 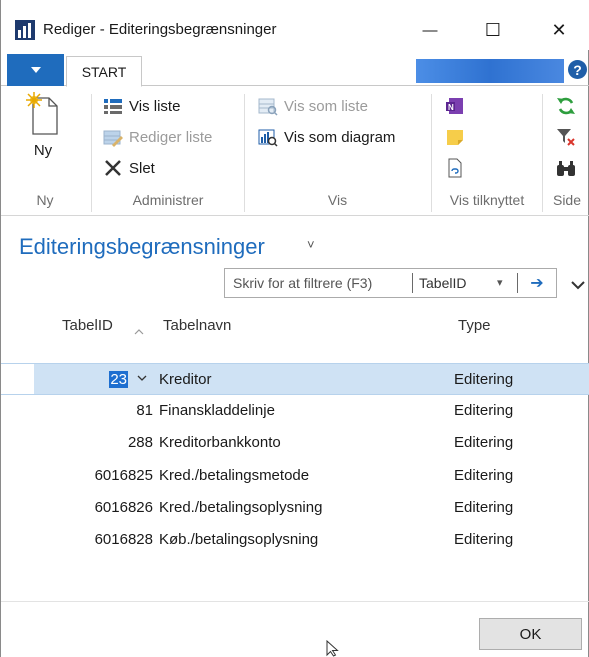 What do you see at coordinates (87, 325) in the screenshot?
I see `column-header-tabelid: TabelID` at bounding box center [87, 325].